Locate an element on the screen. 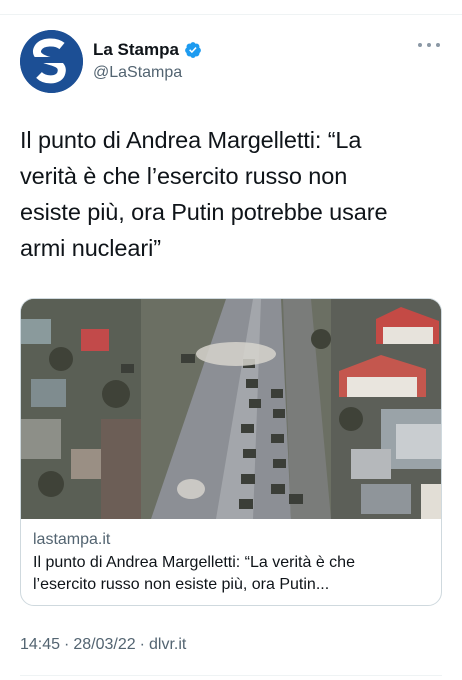 This screenshot has width=462, height=680. tweet-time: 14:45 is located at coordinates (40, 644).